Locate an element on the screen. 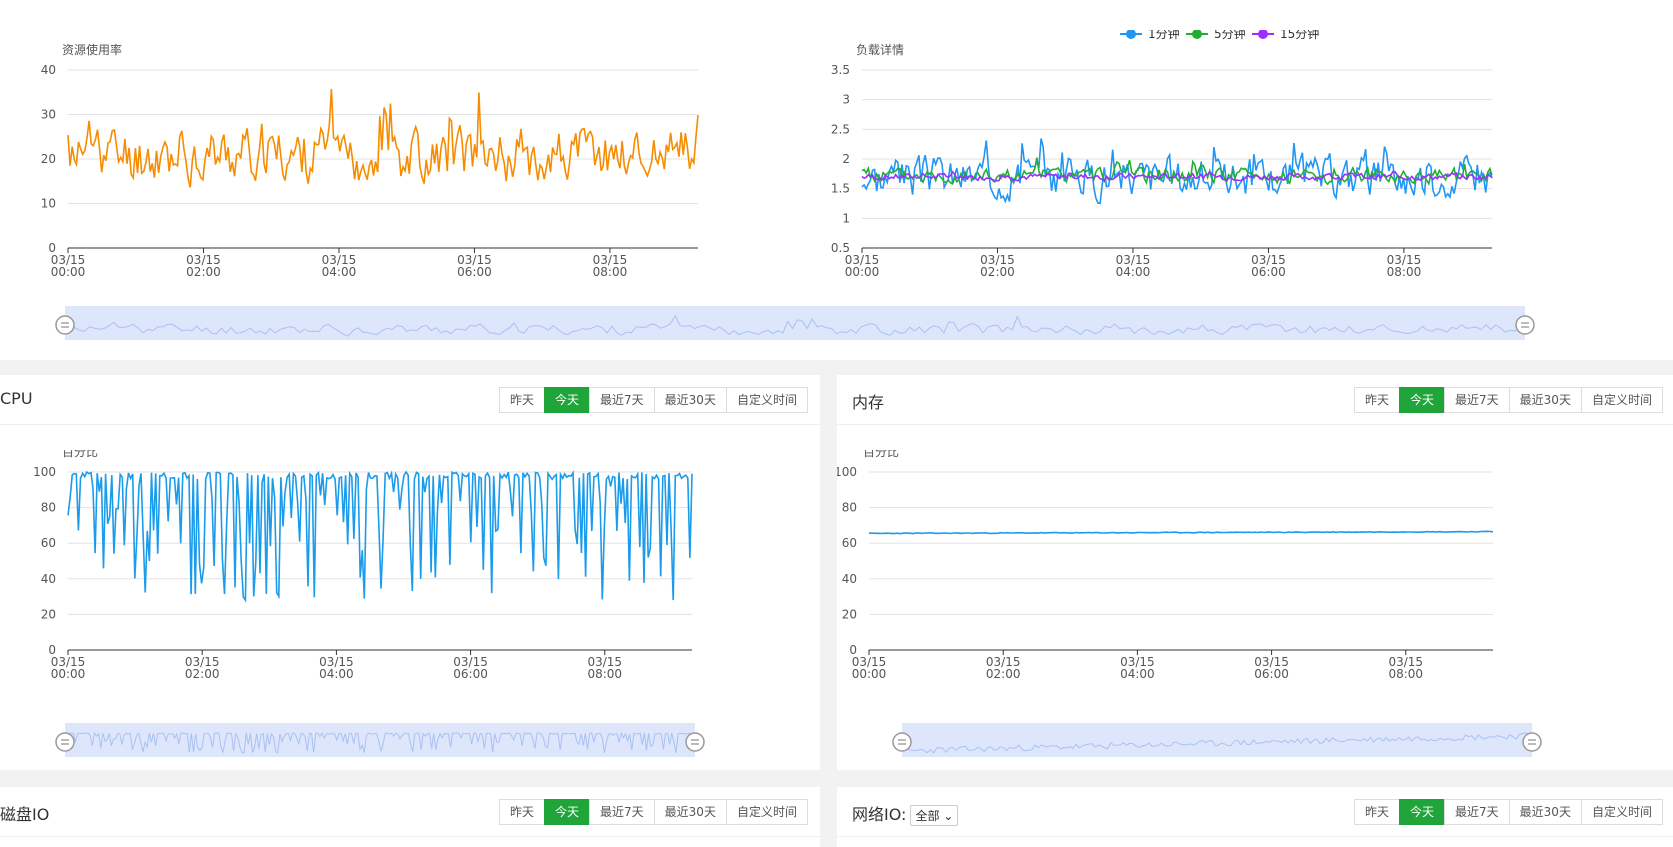  disk-io-time-range-buttons: 昨天 今天 最近7天 最近30天 自定义时间 is located at coordinates (653, 812).